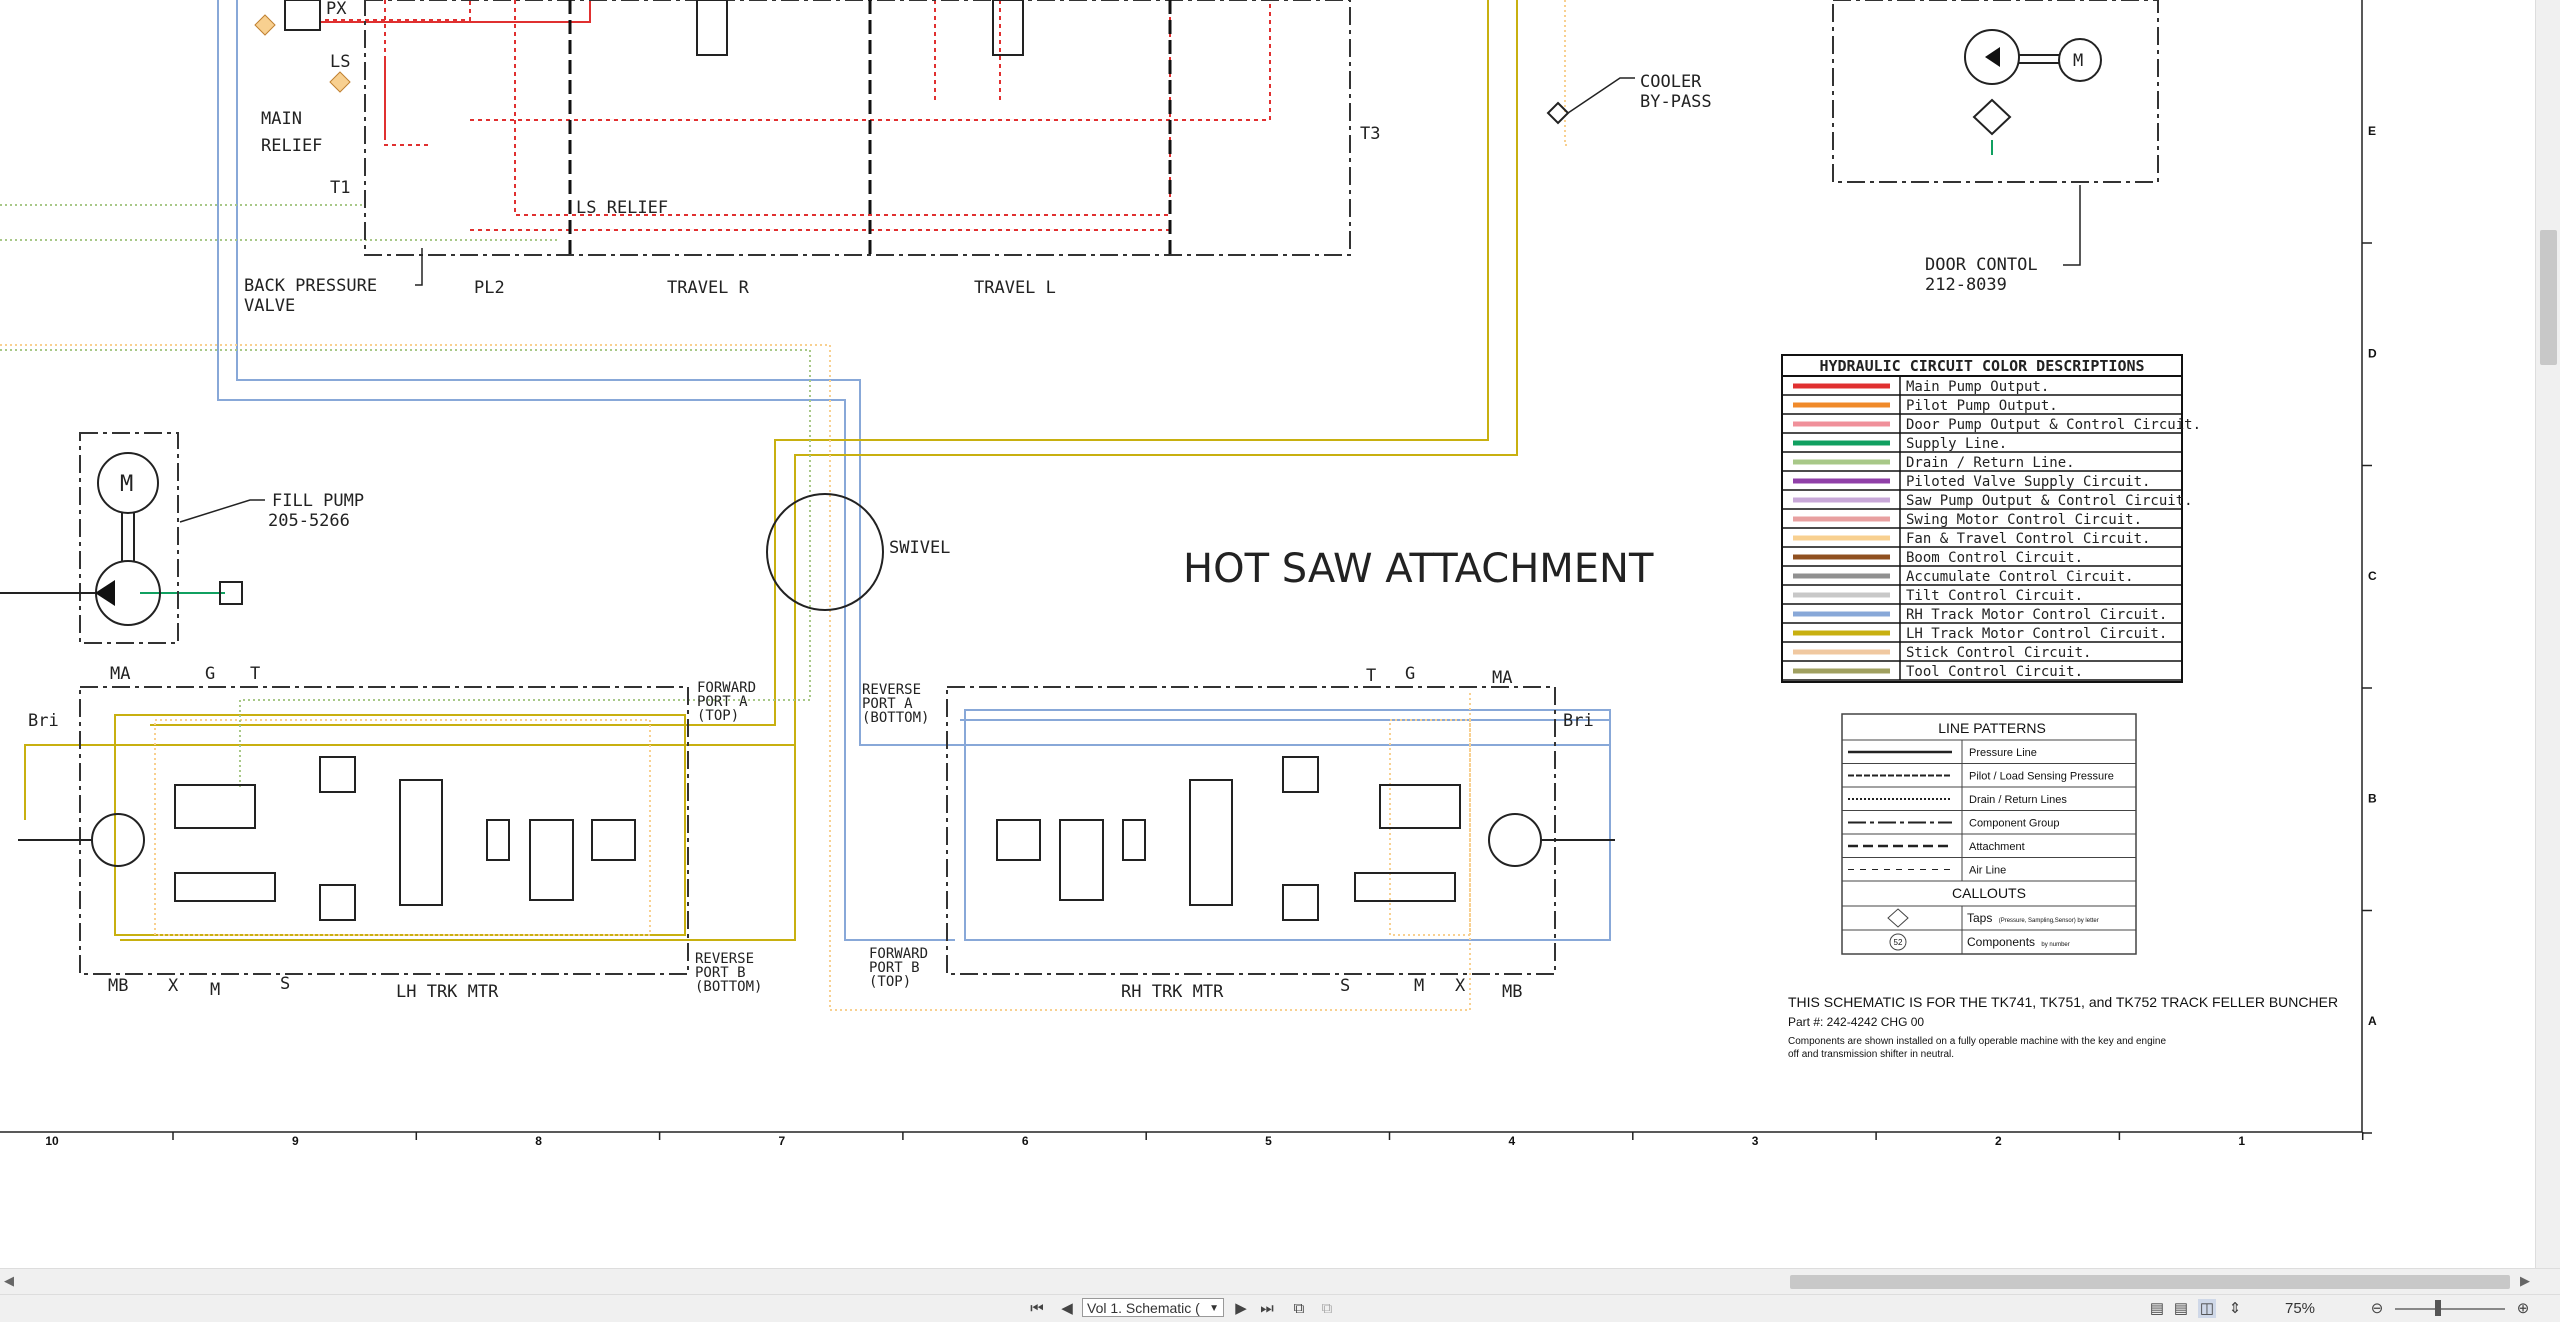  I want to click on color-legend-label: Tilt Control Circuit., so click(1994, 596).